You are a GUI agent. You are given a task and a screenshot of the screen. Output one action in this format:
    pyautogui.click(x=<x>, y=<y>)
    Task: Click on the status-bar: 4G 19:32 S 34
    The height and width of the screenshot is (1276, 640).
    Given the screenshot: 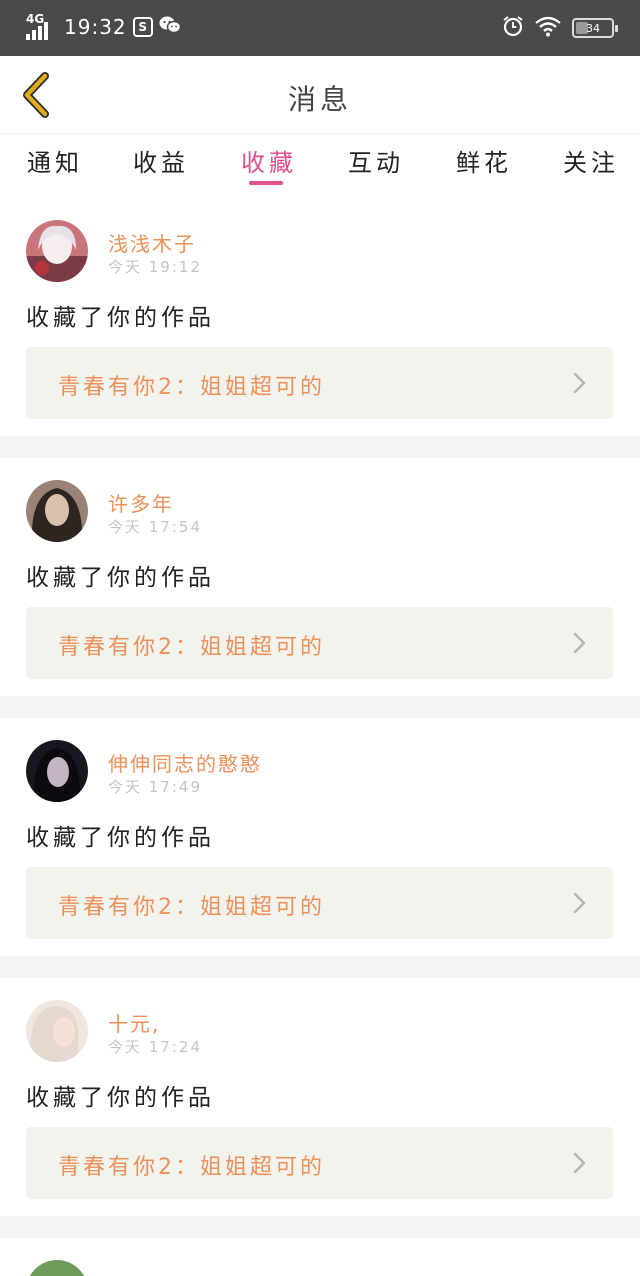 What is the action you would take?
    pyautogui.click(x=320, y=28)
    